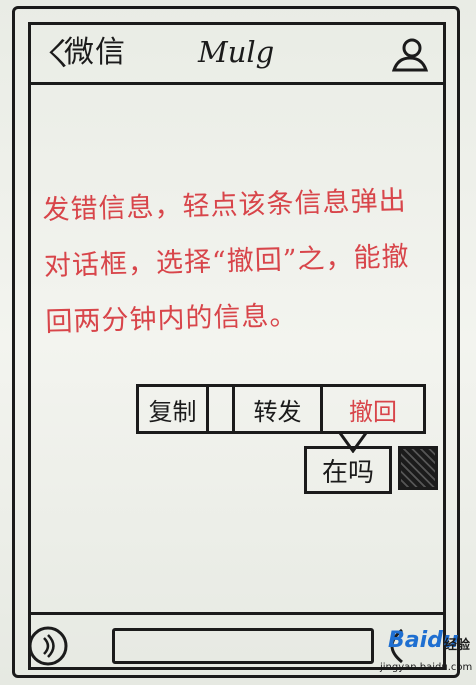  What do you see at coordinates (174, 409) in the screenshot?
I see `copy-menu-item: 复制` at bounding box center [174, 409].